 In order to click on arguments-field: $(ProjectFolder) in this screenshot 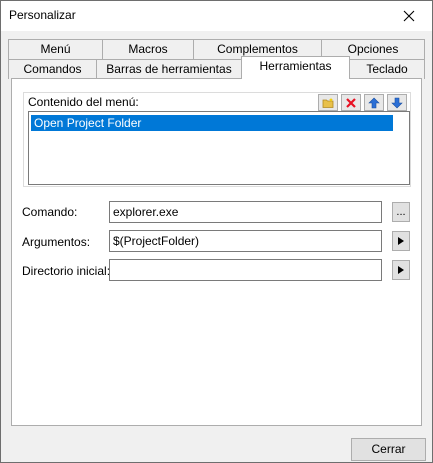, I will do `click(245, 241)`.